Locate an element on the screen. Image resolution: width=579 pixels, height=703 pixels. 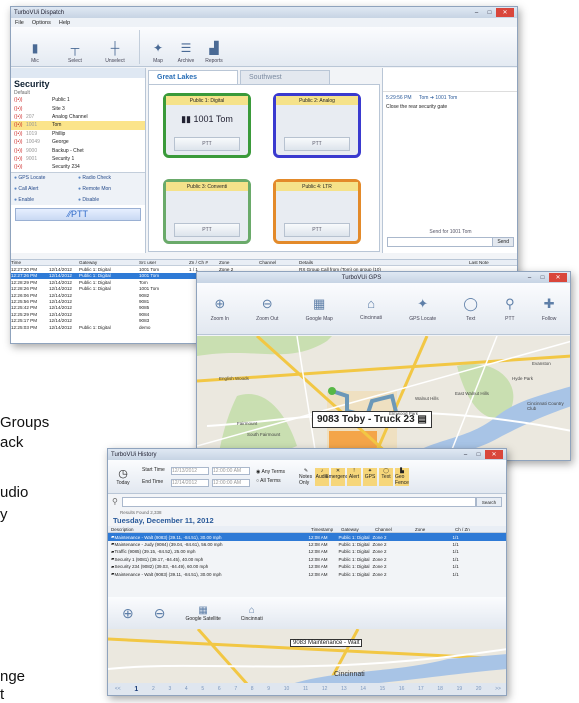
reports-button: ▟ Reports is located at coordinates (214, 46).